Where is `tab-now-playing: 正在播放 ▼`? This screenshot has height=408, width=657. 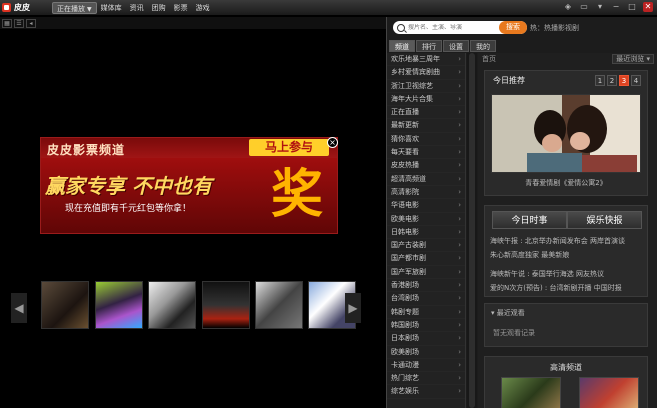
tab-now-playing: 正在播放 ▼ is located at coordinates (74, 7).